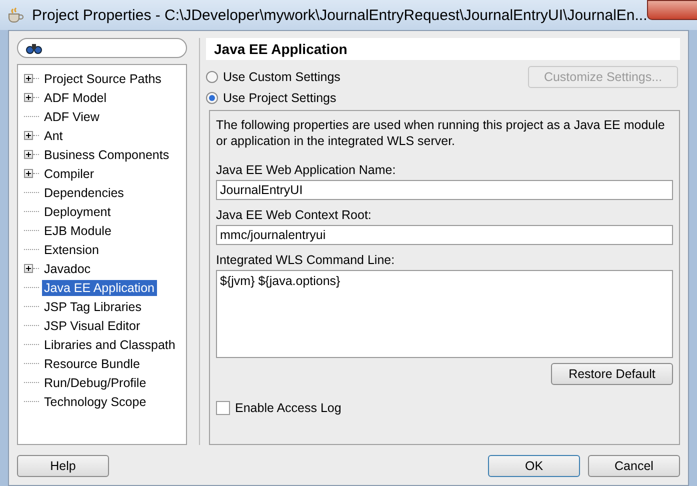 This screenshot has height=486, width=697. I want to click on checkbox, so click(223, 408).